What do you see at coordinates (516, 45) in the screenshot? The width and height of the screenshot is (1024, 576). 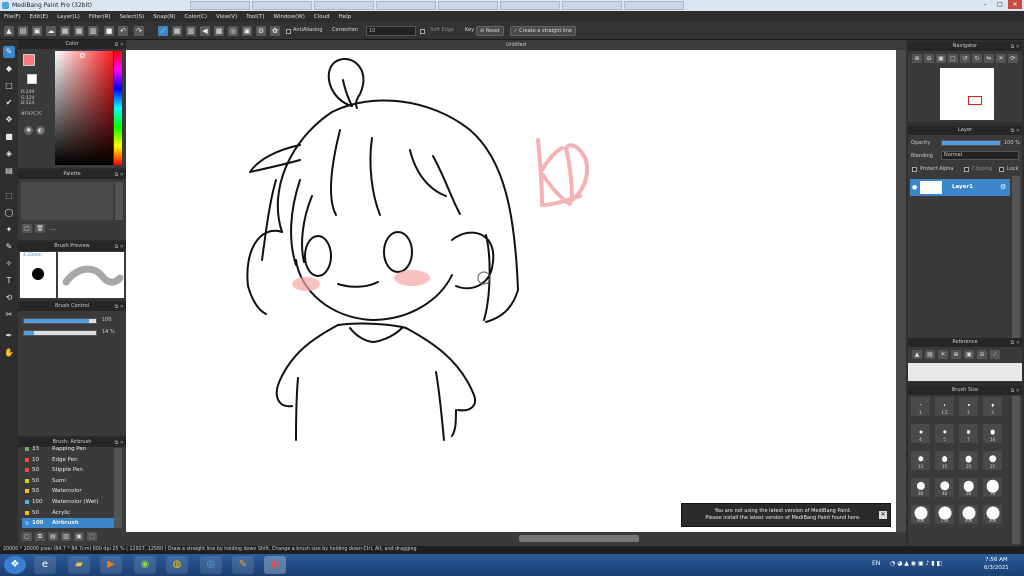 I see `document-tab: Untitled` at bounding box center [516, 45].